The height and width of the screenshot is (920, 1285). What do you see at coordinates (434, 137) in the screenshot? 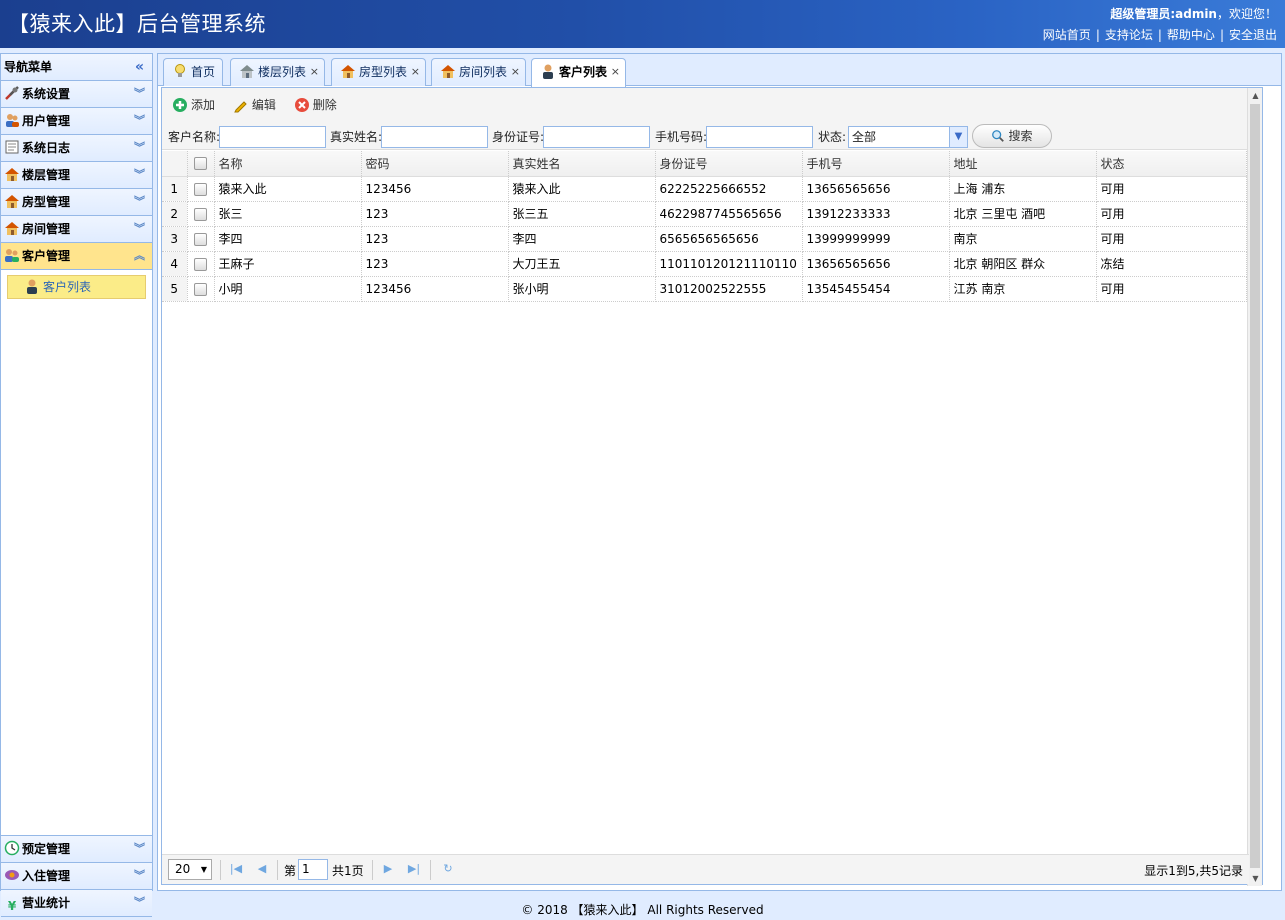
I see `realname-input` at bounding box center [434, 137].